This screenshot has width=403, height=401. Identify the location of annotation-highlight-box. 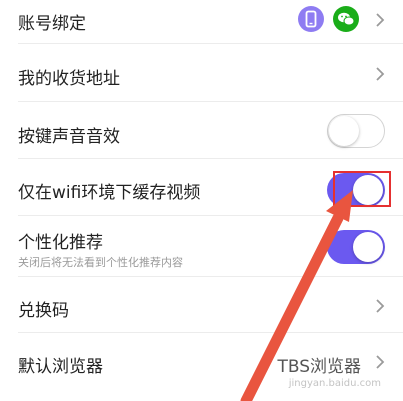
(362, 189).